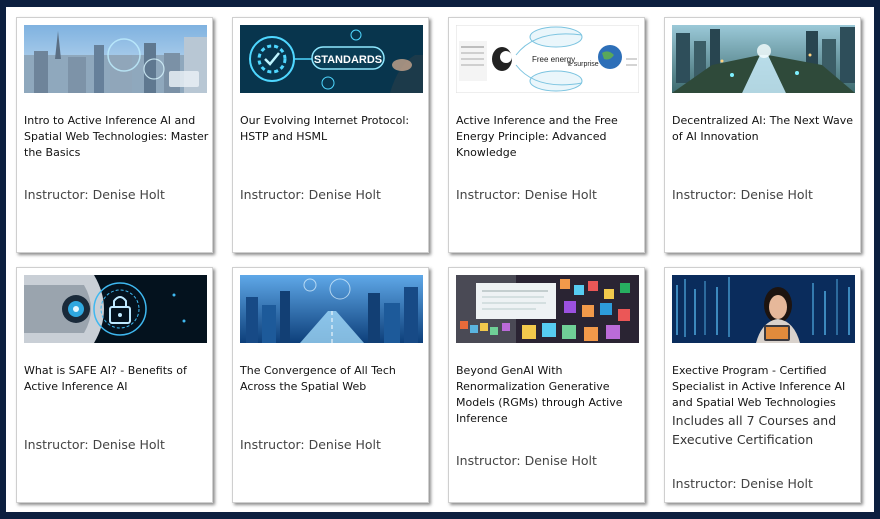  Describe the element at coordinates (763, 59) in the screenshot. I see `futuristic-city-street-image` at that location.